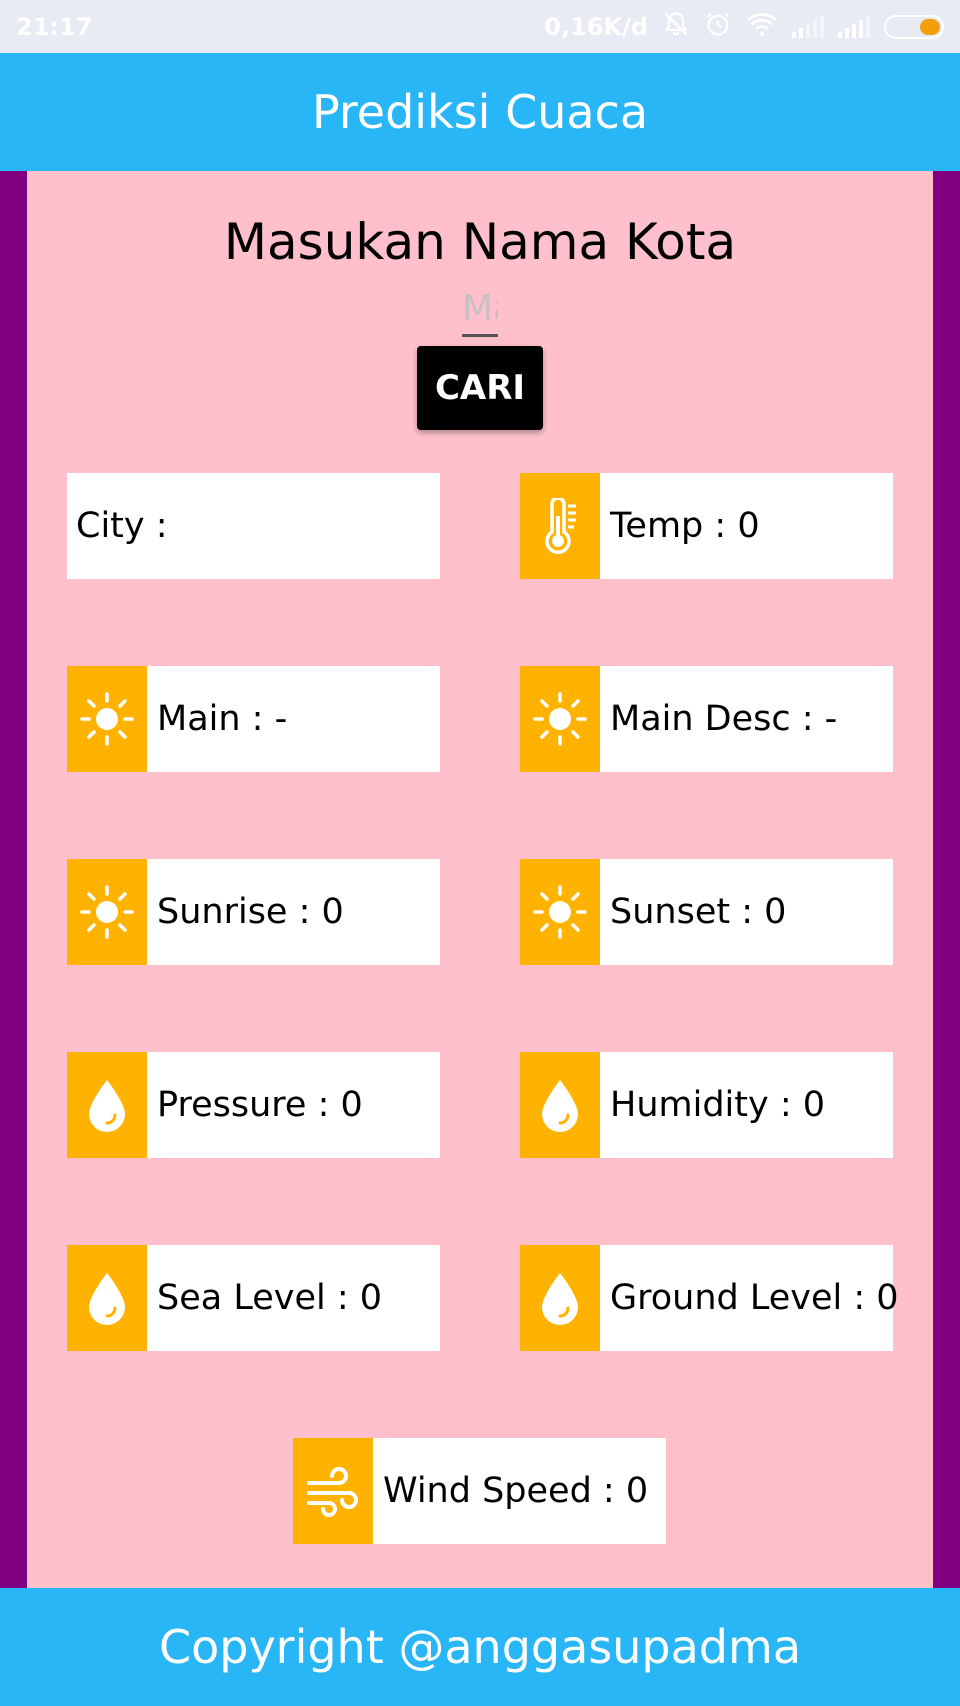 This screenshot has height=1706, width=960. I want to click on sunset-card: Sunset : 0, so click(706, 912).